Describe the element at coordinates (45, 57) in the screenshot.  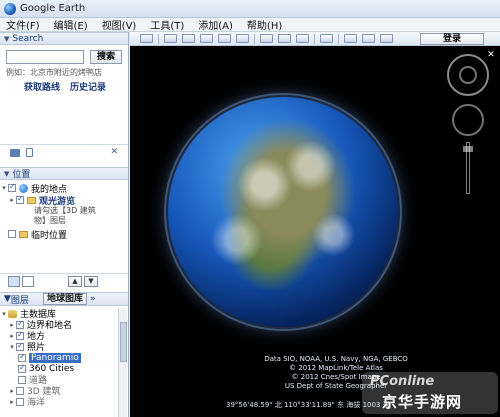
I see `search-input` at that location.